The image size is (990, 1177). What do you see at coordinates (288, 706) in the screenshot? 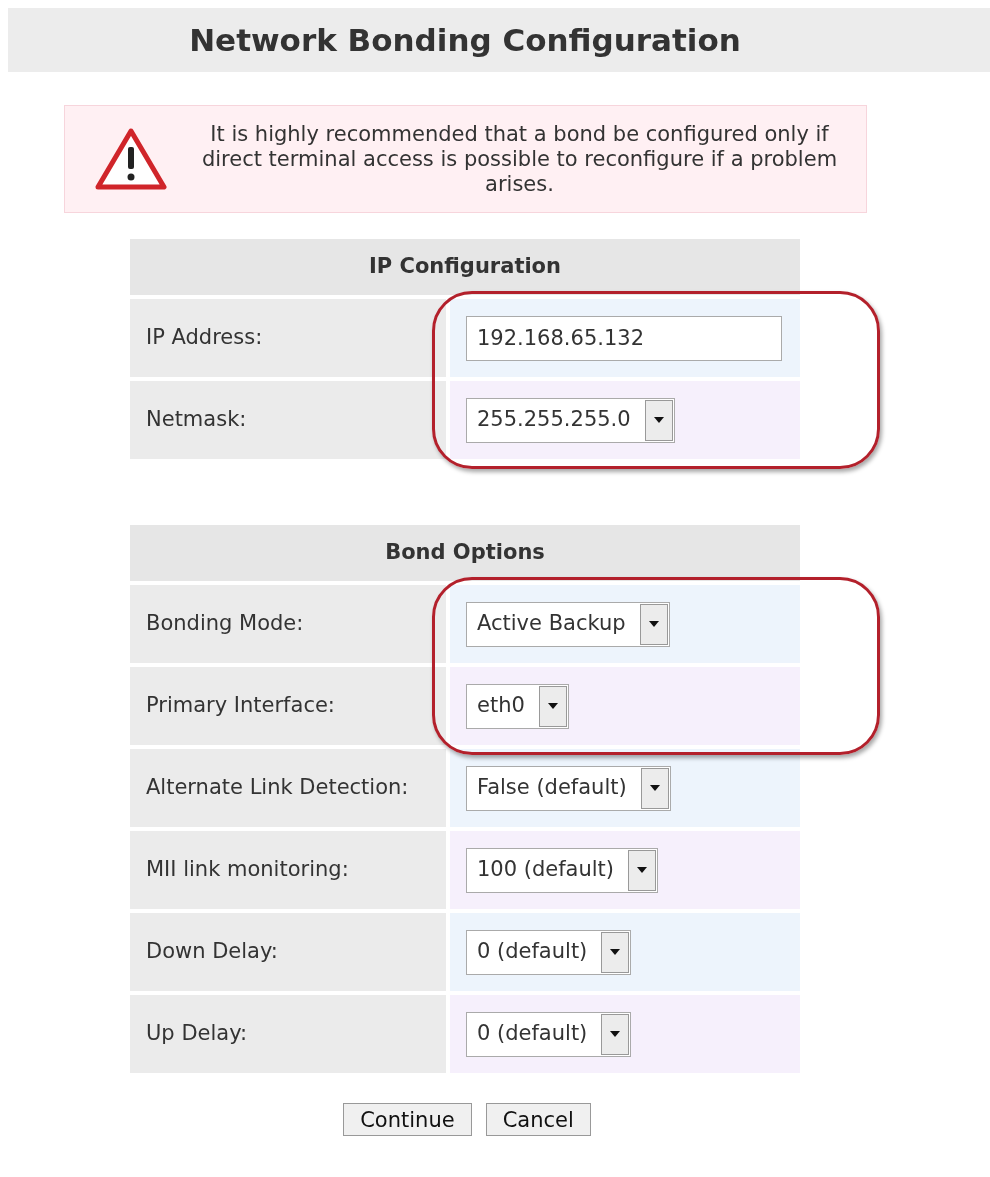
I see `field-label: Primary Interface:` at bounding box center [288, 706].